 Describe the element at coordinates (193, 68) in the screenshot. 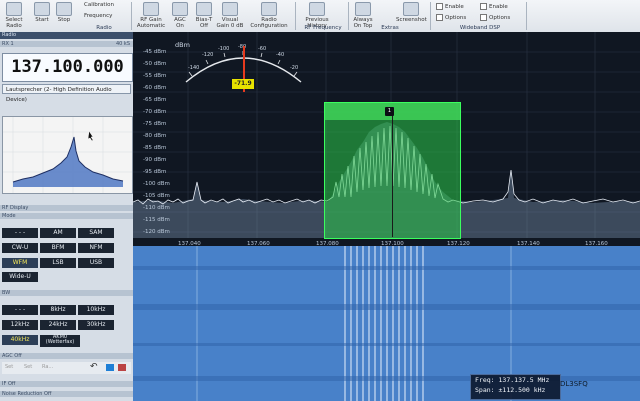

I see `meter-tick: -140` at that location.